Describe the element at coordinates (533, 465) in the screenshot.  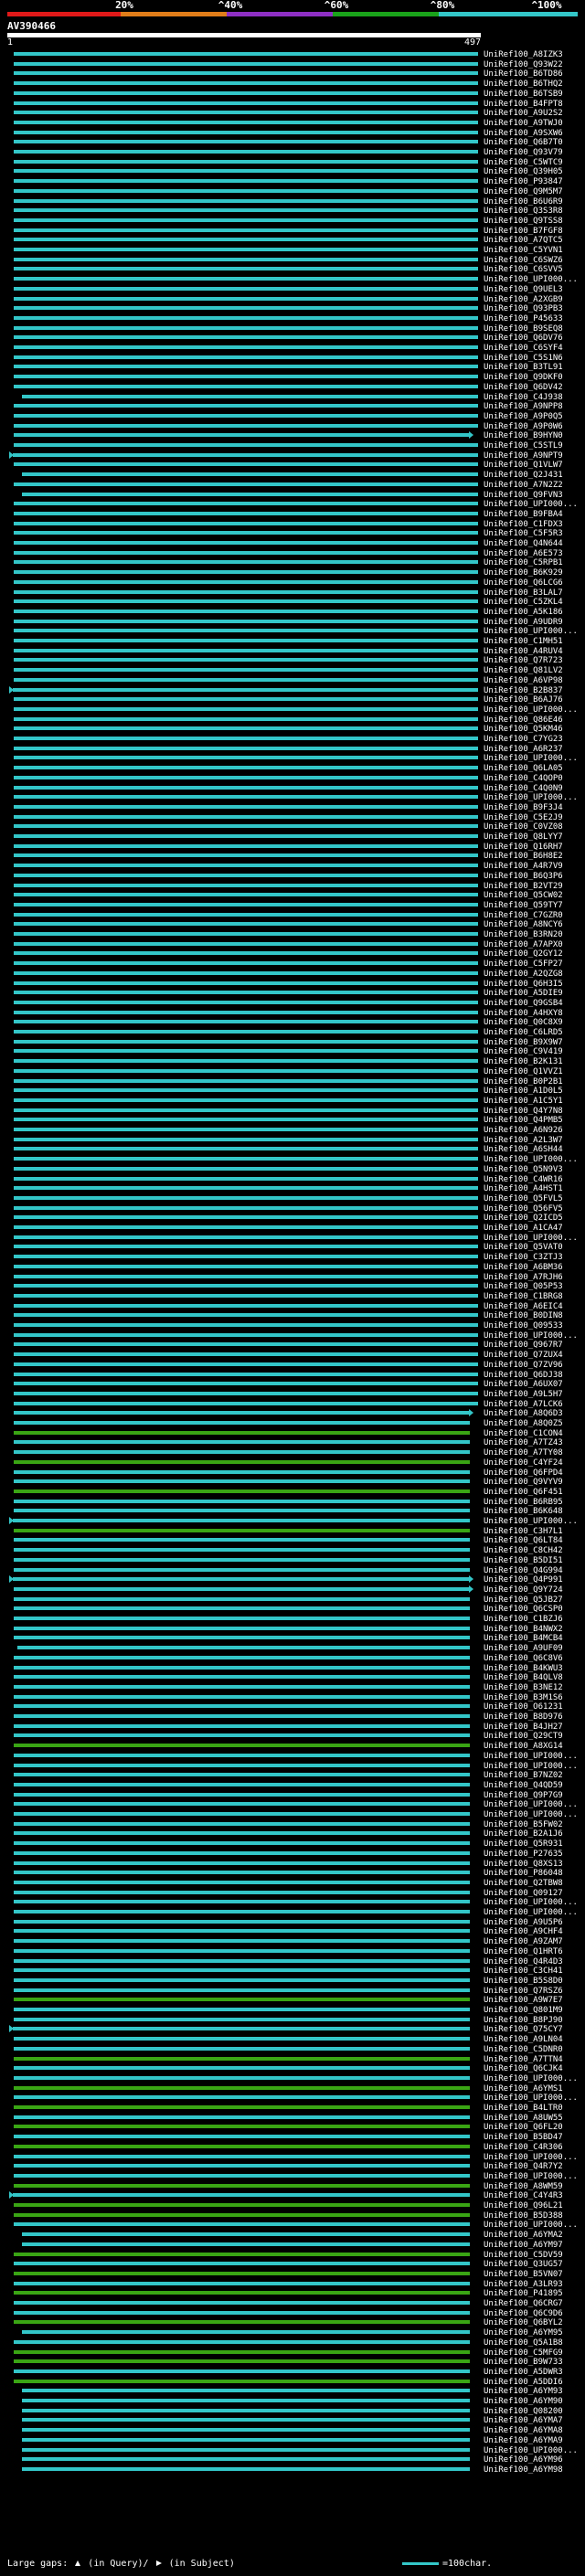
I see `hit-label-link: UniRef100_Q1VLW7` at that location.